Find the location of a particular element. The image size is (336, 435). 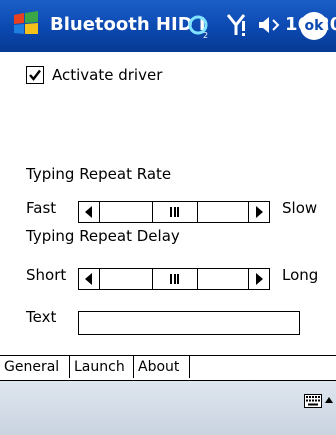

activate-driver-checkbox is located at coordinates (35, 75).